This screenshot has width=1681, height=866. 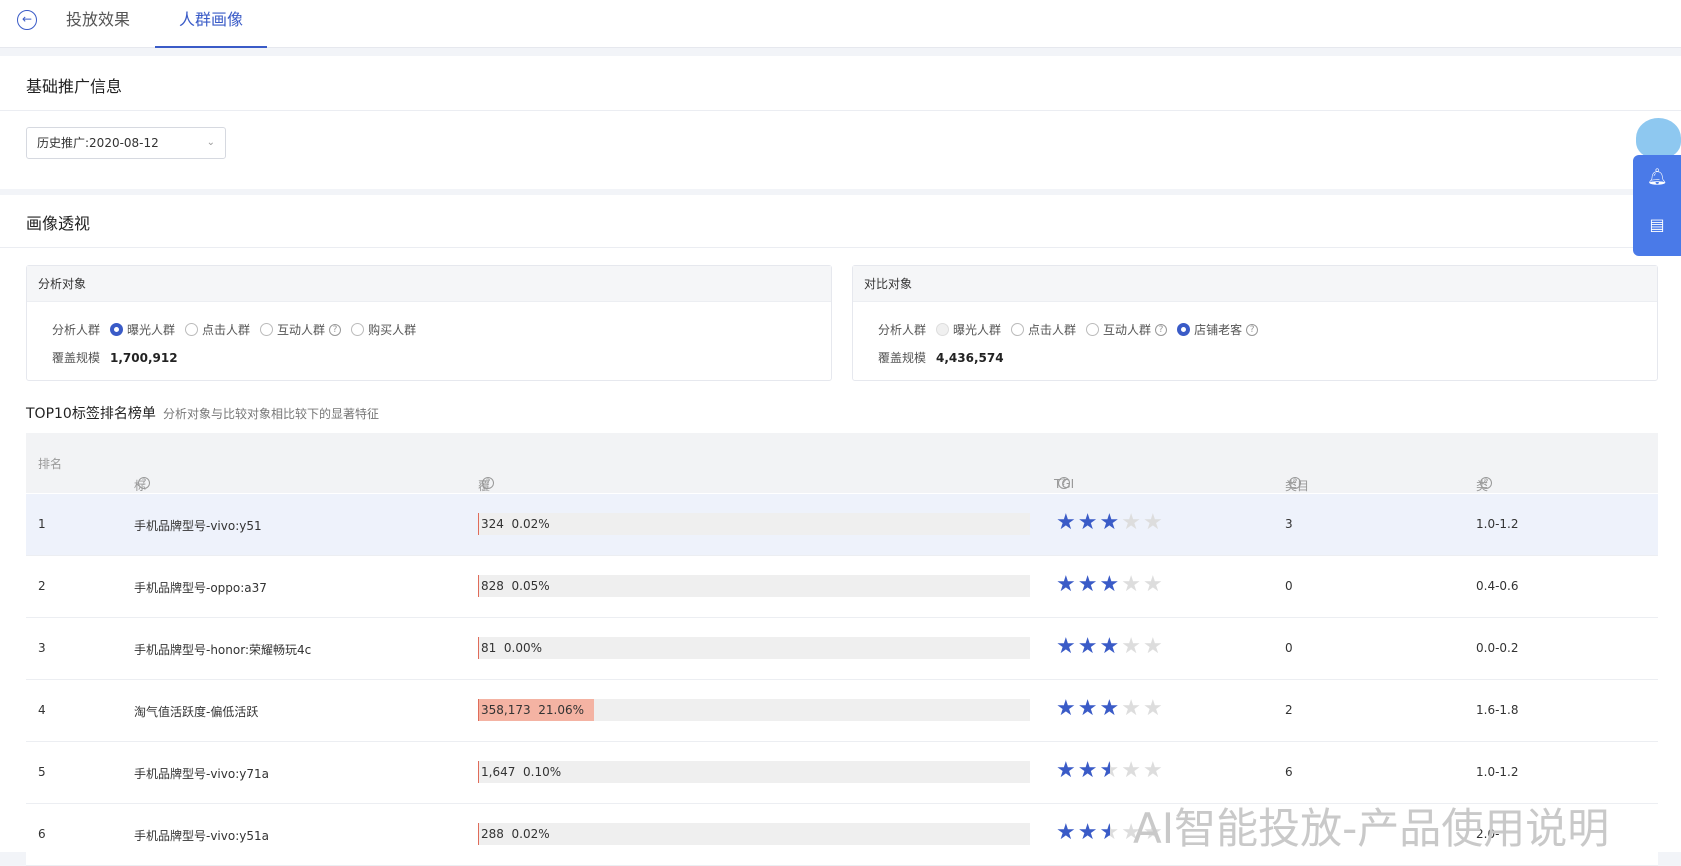 I want to click on message-icon: ▤, so click(x=1657, y=225).